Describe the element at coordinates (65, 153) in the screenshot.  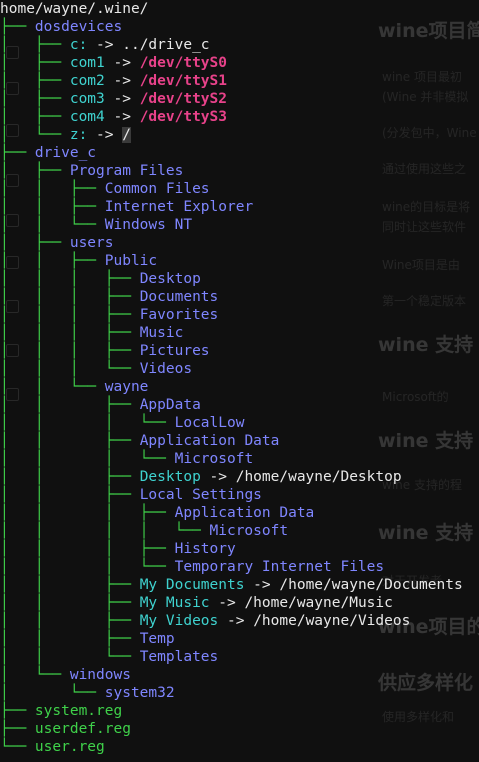
I see `directory-name: drive_c` at that location.